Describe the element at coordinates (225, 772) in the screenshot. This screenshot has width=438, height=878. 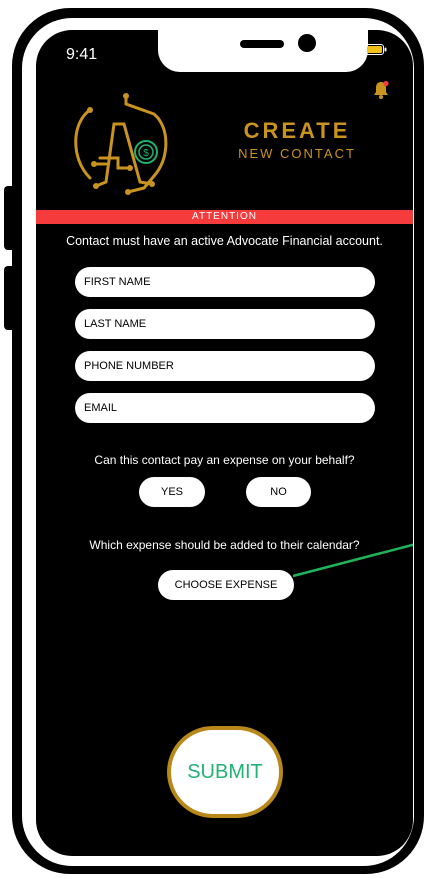
I see `submit-button: SUBMIT` at that location.